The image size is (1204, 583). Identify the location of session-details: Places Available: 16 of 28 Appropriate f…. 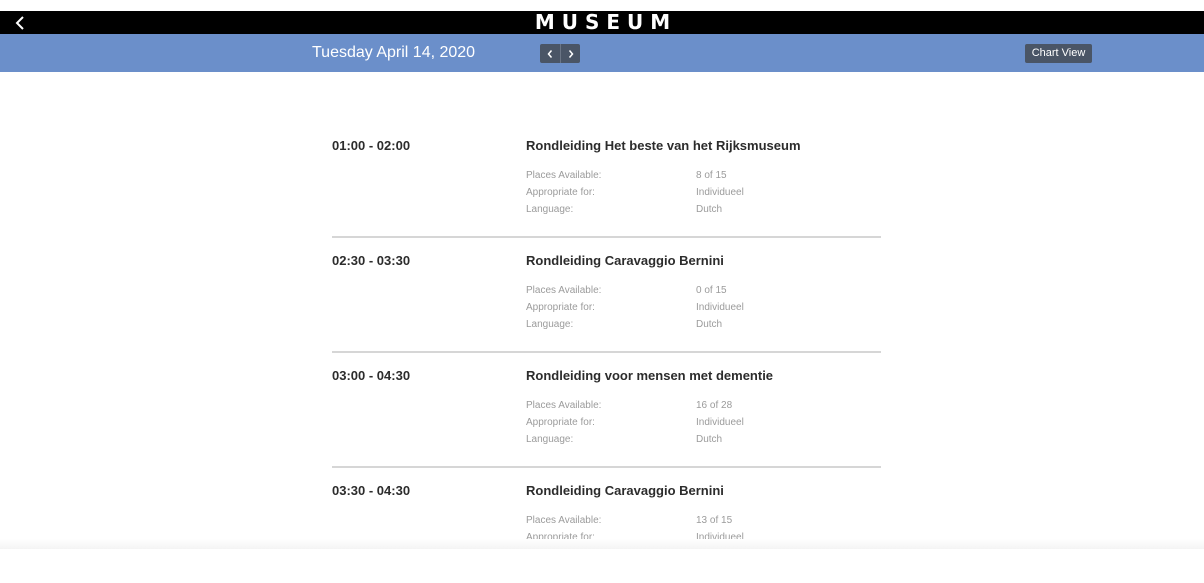
(676, 422).